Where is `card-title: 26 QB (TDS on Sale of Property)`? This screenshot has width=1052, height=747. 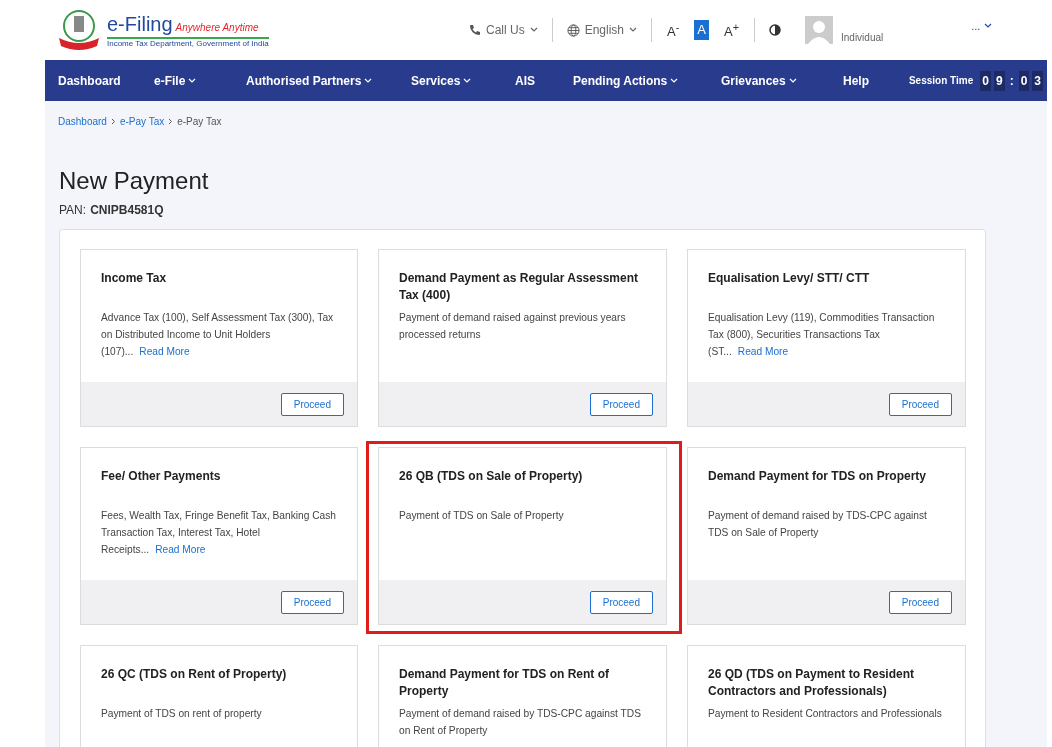
card-title: 26 QB (TDS on Sale of Property) is located at coordinates (491, 476).